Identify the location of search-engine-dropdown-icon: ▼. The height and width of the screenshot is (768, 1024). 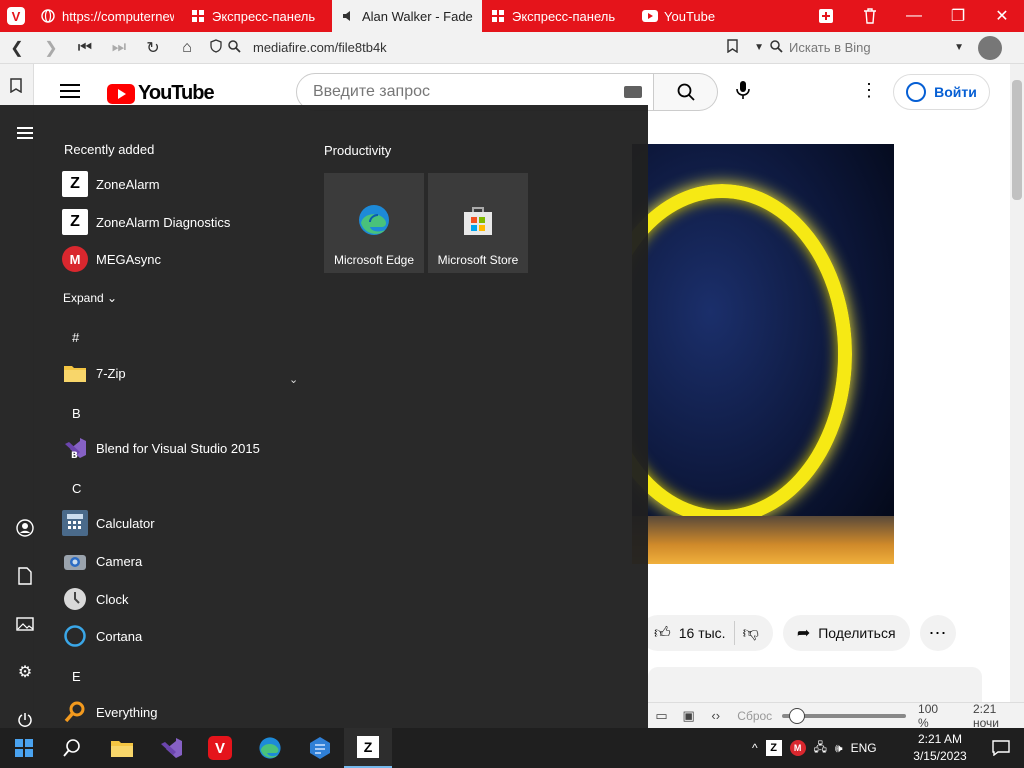
(959, 47).